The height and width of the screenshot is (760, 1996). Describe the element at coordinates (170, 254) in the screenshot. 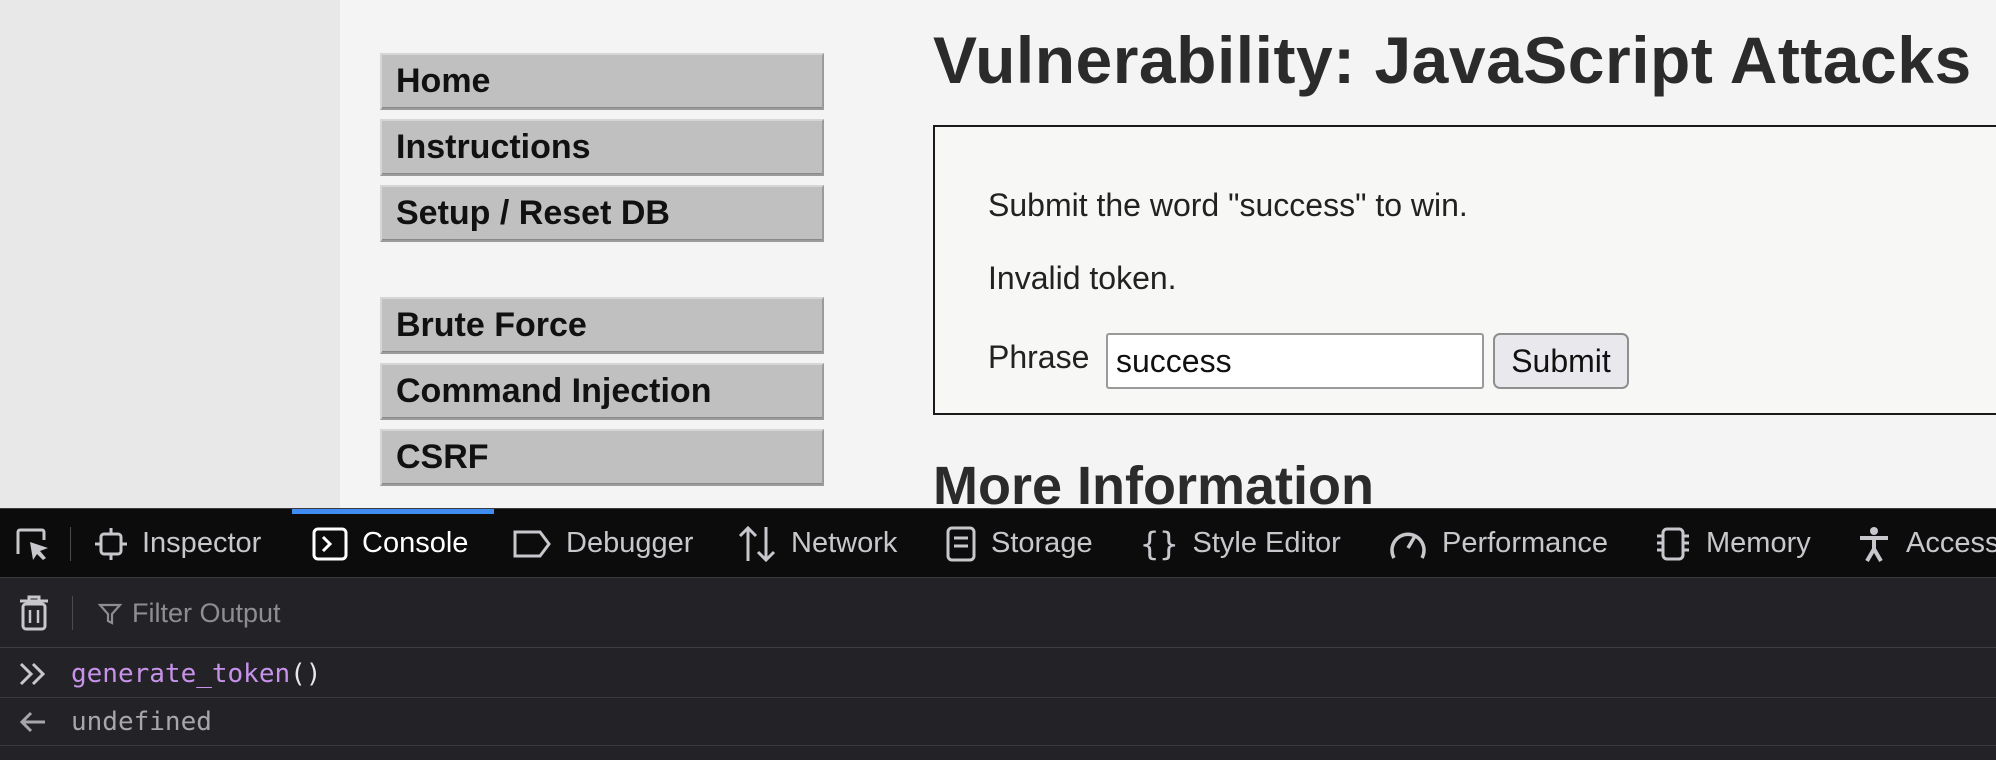

I see `left-gutter` at that location.